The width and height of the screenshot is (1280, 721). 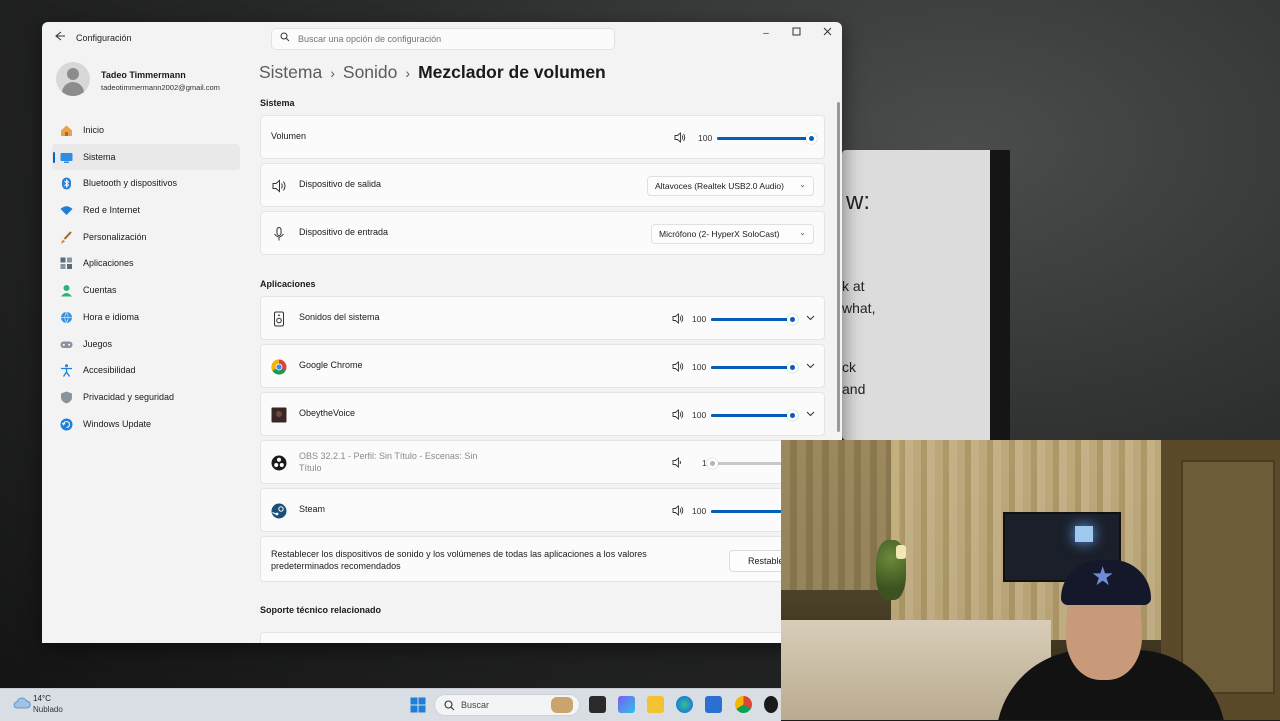 I want to click on sidebar-item-sistema: Sistema, so click(x=146, y=157).